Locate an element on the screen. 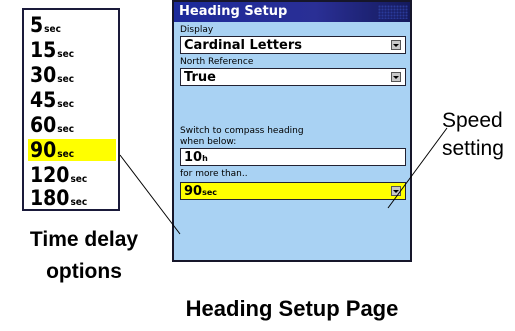 The height and width of the screenshot is (331, 515). speed-annotation-line2: setting is located at coordinates (473, 148).